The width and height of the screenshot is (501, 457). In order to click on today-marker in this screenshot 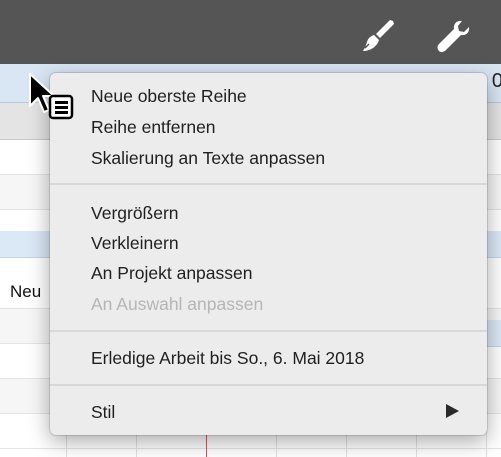, I will do `click(206, 445)`.